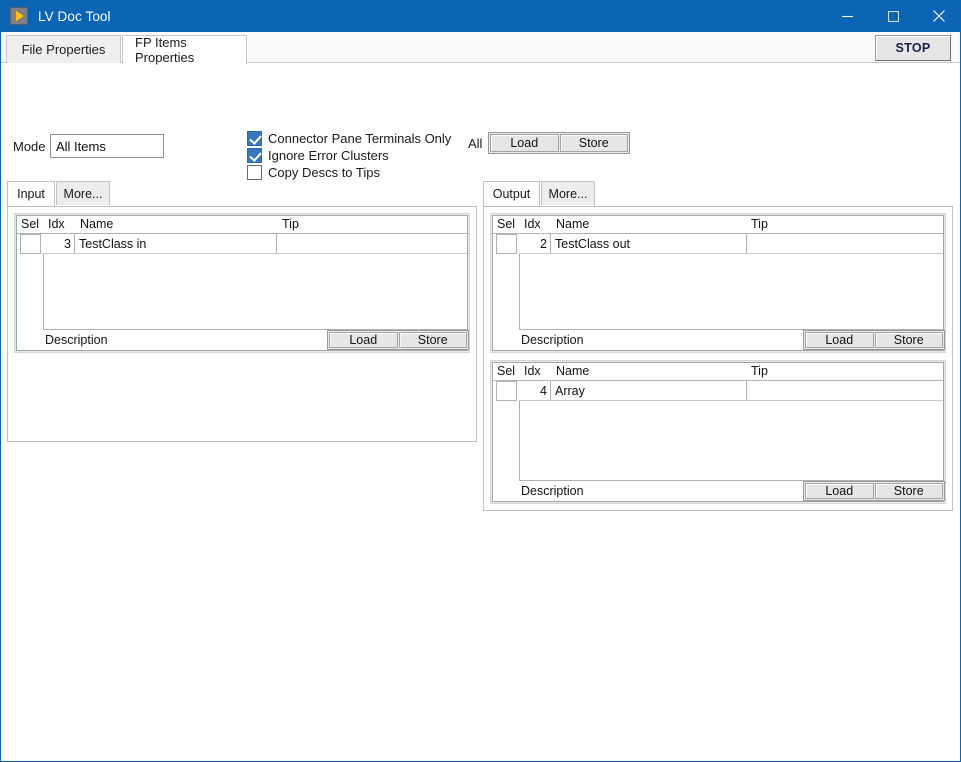  I want to click on output-load-store-group-2: Load Store, so click(874, 491).